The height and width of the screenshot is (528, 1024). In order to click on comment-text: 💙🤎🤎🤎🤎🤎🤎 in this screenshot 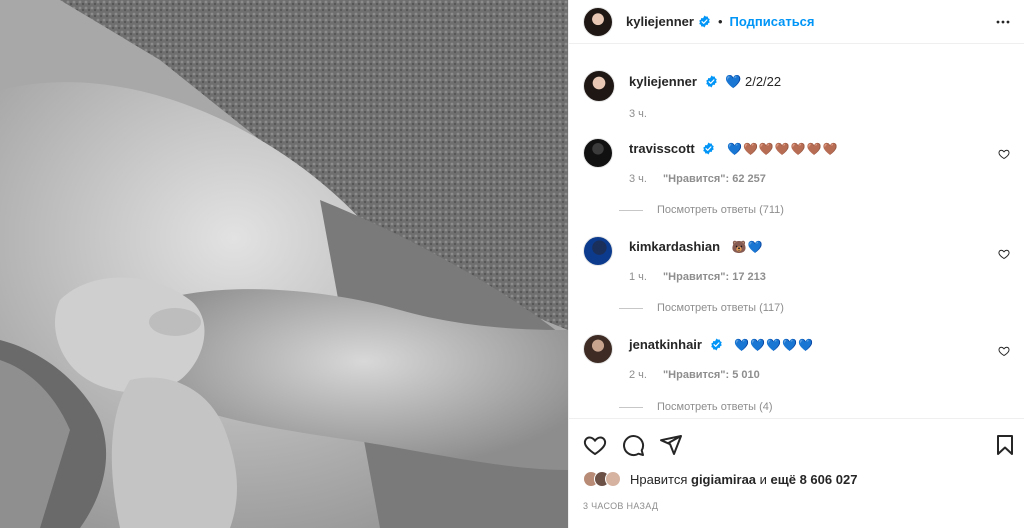, I will do `click(783, 149)`.